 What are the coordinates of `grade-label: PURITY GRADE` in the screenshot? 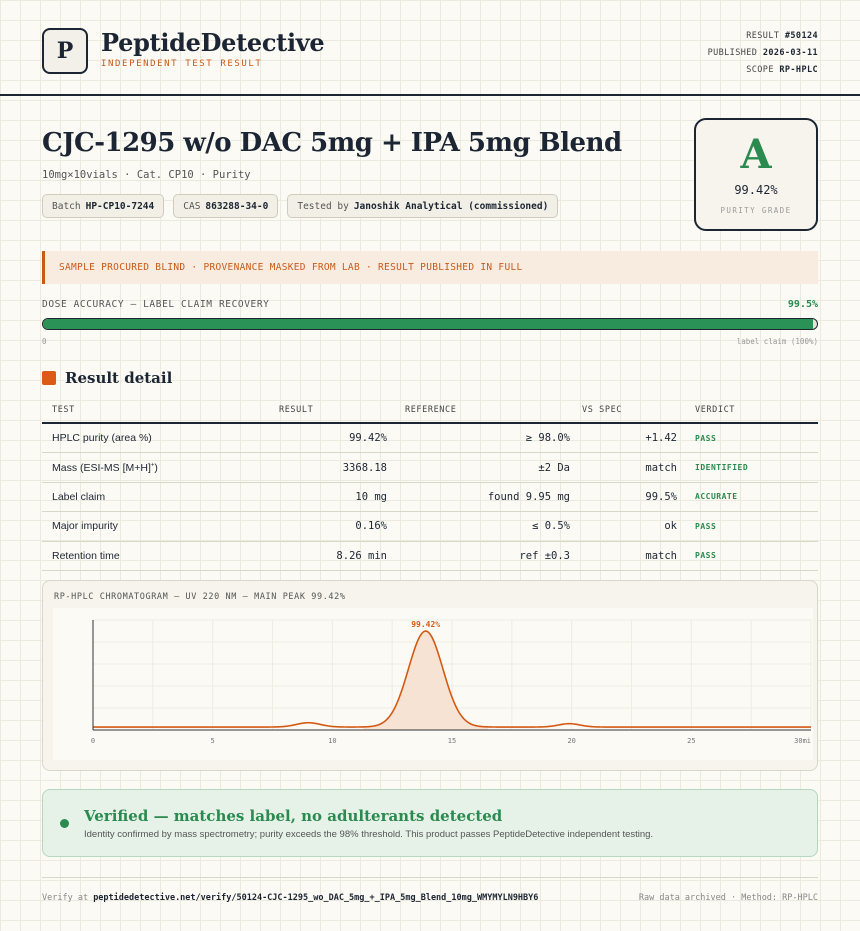 It's located at (756, 210).